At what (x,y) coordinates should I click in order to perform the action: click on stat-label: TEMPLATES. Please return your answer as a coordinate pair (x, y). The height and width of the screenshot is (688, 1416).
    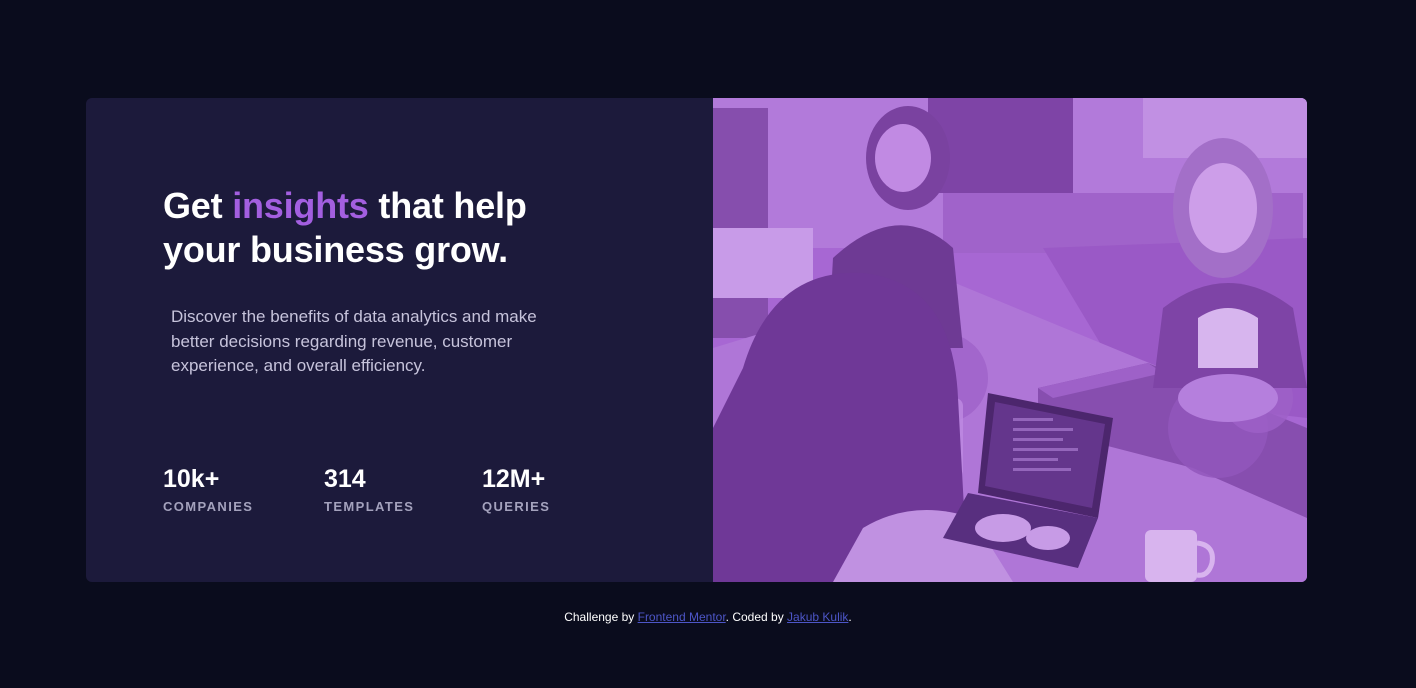
    Looking at the image, I should click on (369, 506).